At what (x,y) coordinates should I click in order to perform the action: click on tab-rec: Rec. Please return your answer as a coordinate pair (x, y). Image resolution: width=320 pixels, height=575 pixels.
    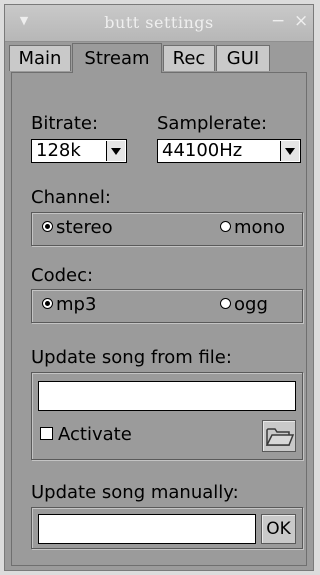
    Looking at the image, I should click on (189, 58).